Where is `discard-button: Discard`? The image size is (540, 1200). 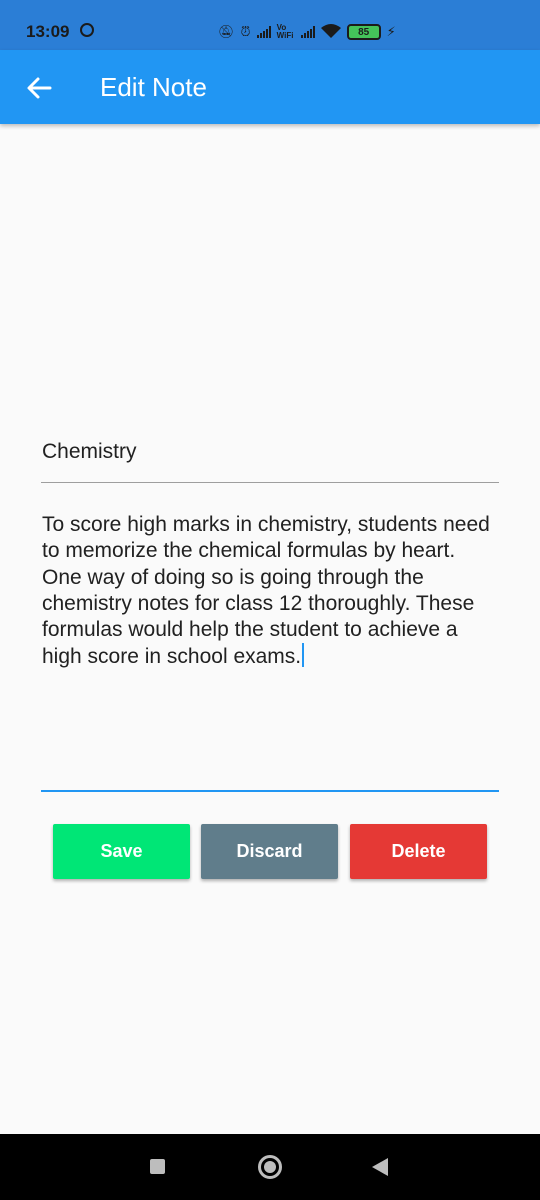 discard-button: Discard is located at coordinates (269, 851).